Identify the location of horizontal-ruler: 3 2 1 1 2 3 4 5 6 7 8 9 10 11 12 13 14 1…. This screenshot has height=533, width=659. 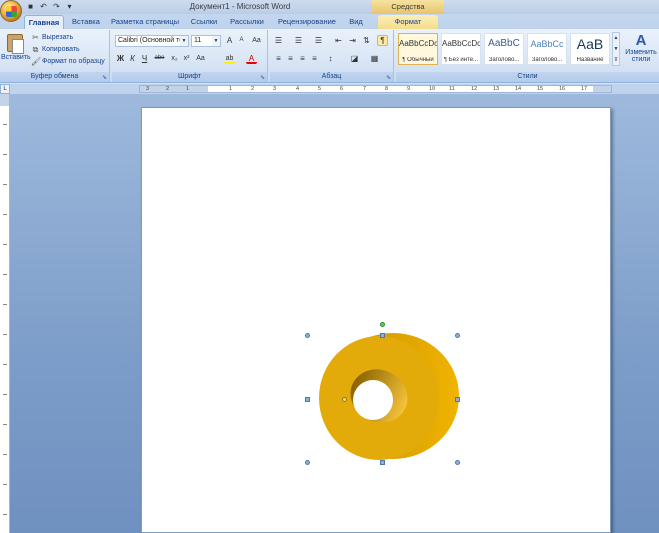
(375, 89).